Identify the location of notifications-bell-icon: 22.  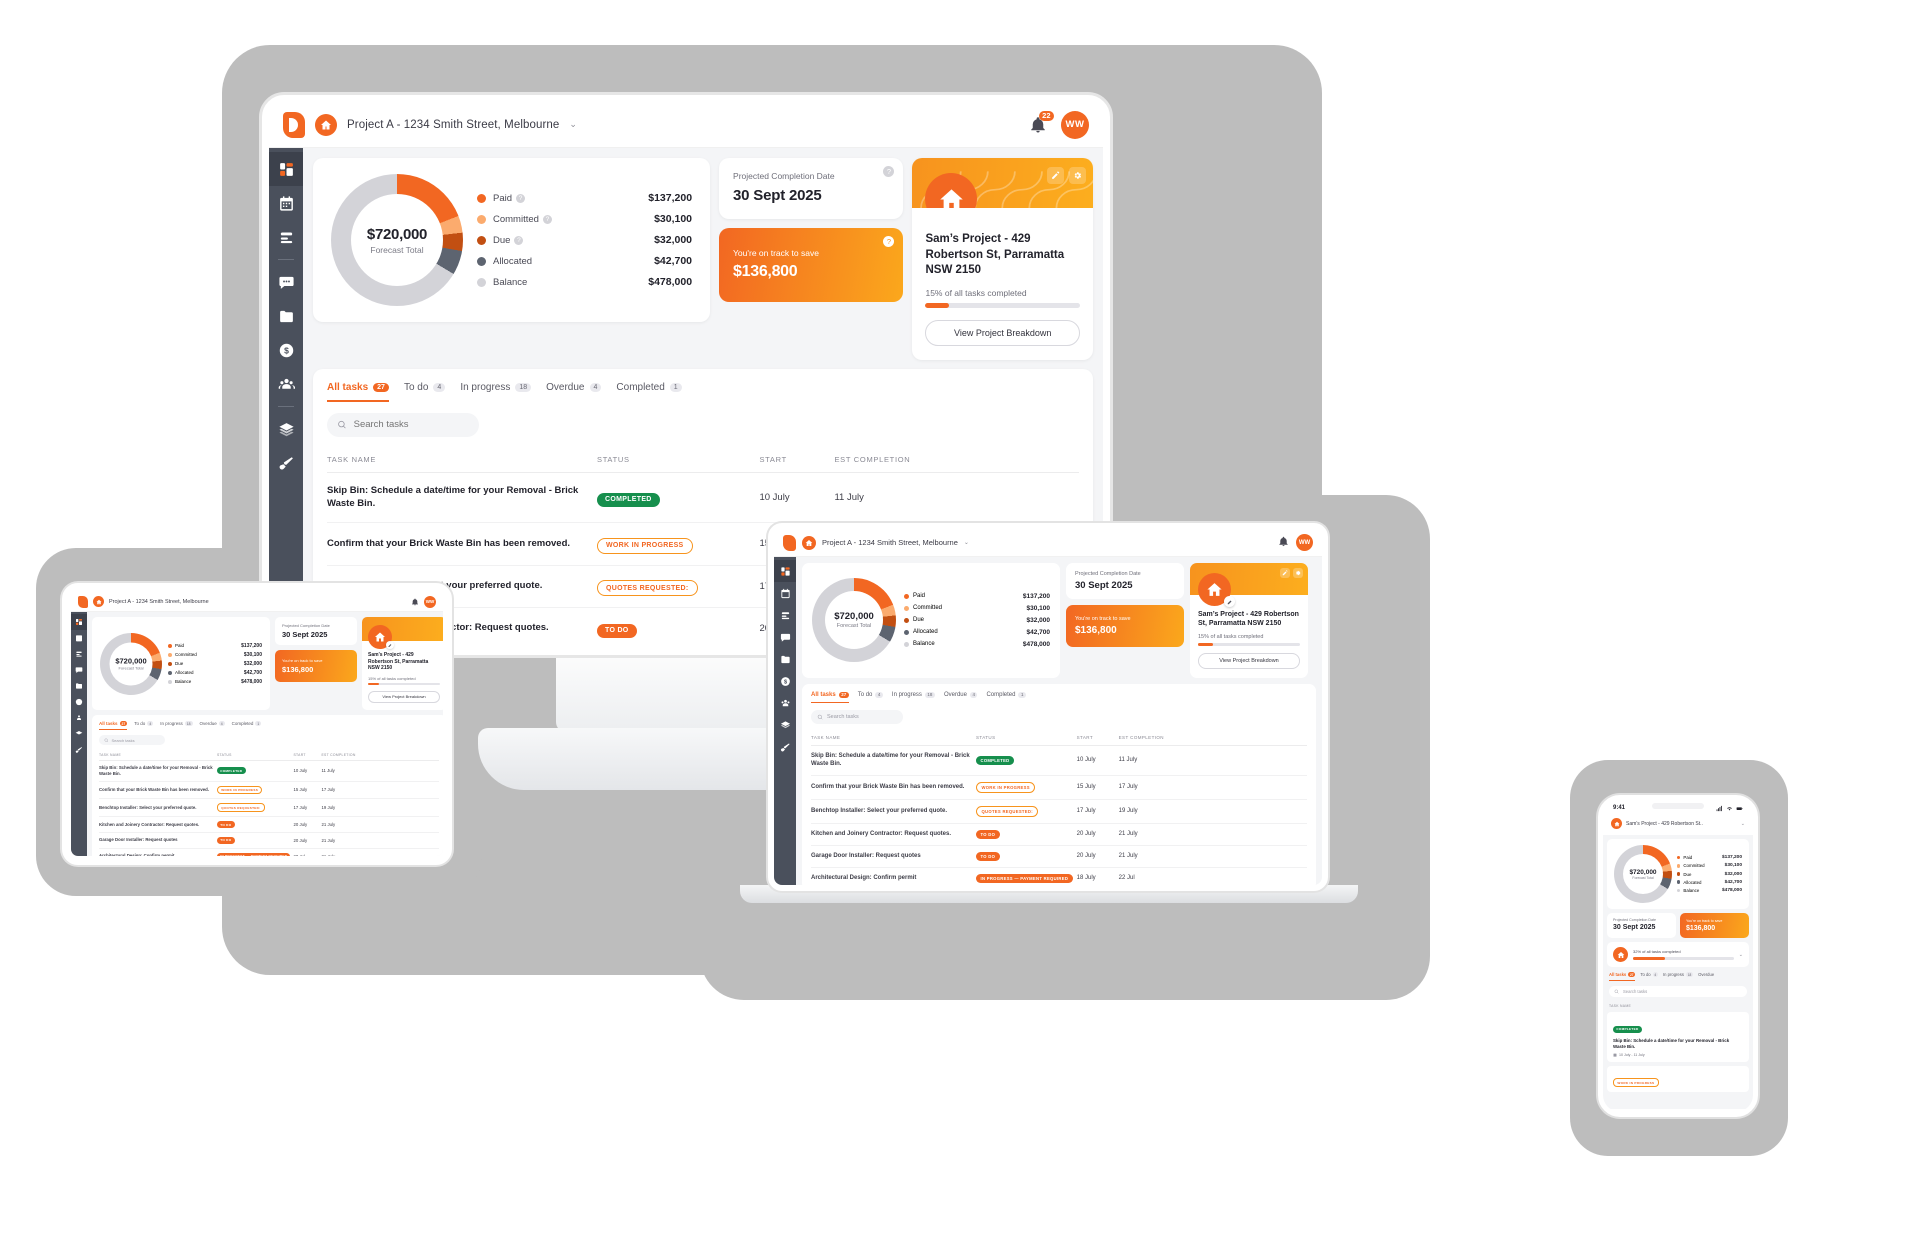
(1041, 122).